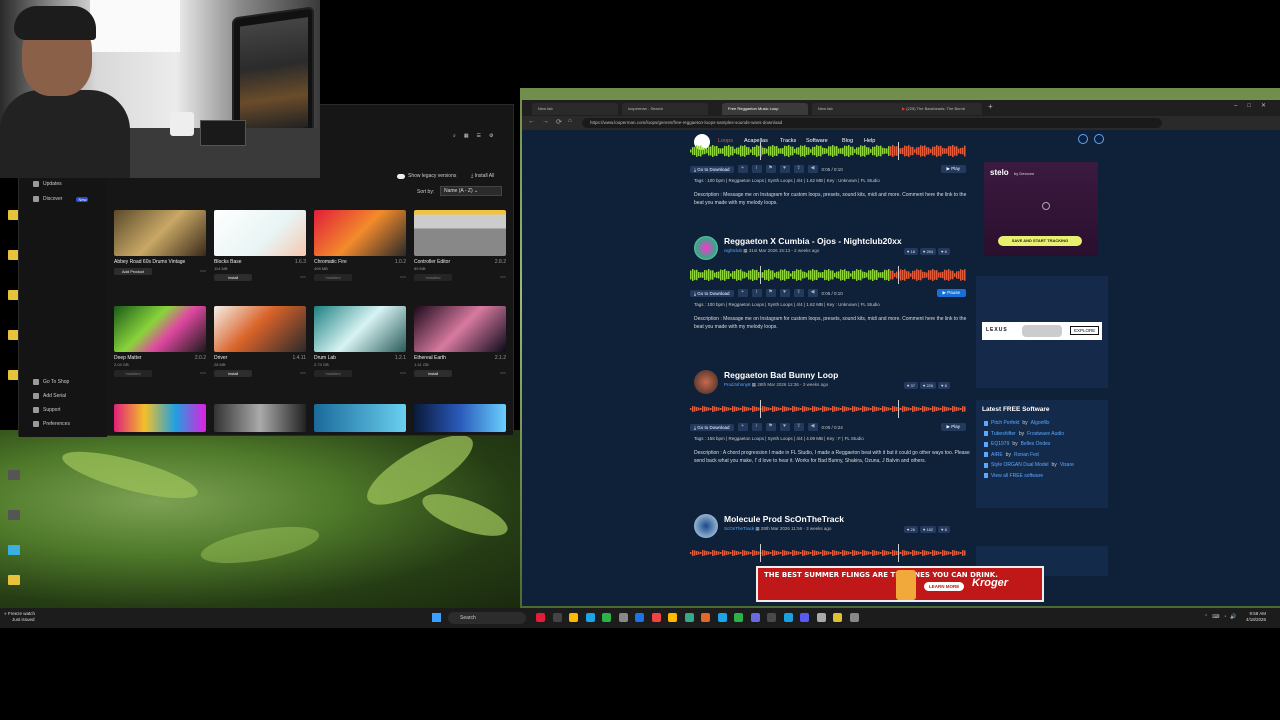 This screenshot has width=1280, height=720. Describe the element at coordinates (531, 121) in the screenshot. I see `back-icon: ←` at that location.